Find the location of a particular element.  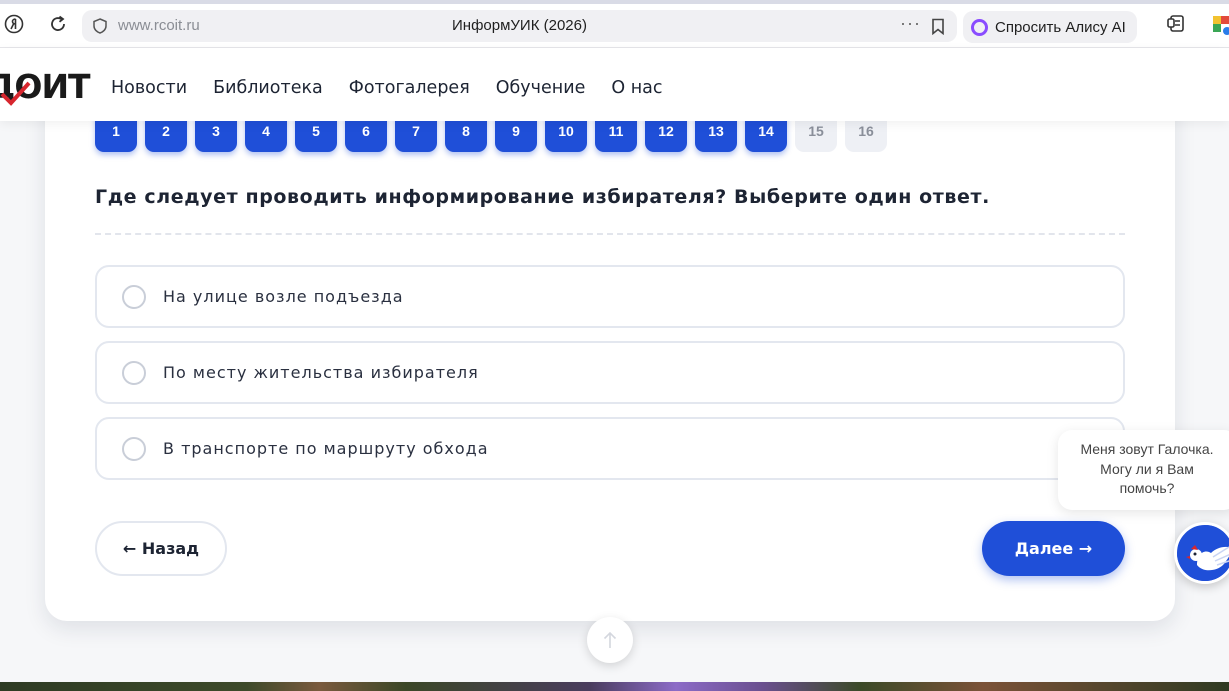

assistant-button is located at coordinates (1201, 553).